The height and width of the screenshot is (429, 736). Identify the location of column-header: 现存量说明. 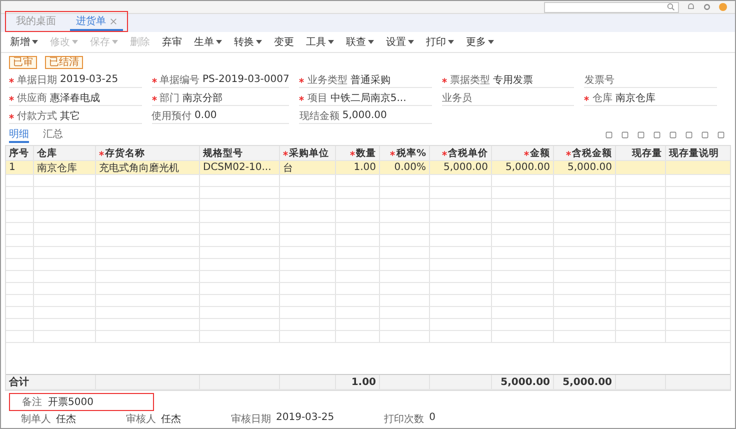
(700, 153).